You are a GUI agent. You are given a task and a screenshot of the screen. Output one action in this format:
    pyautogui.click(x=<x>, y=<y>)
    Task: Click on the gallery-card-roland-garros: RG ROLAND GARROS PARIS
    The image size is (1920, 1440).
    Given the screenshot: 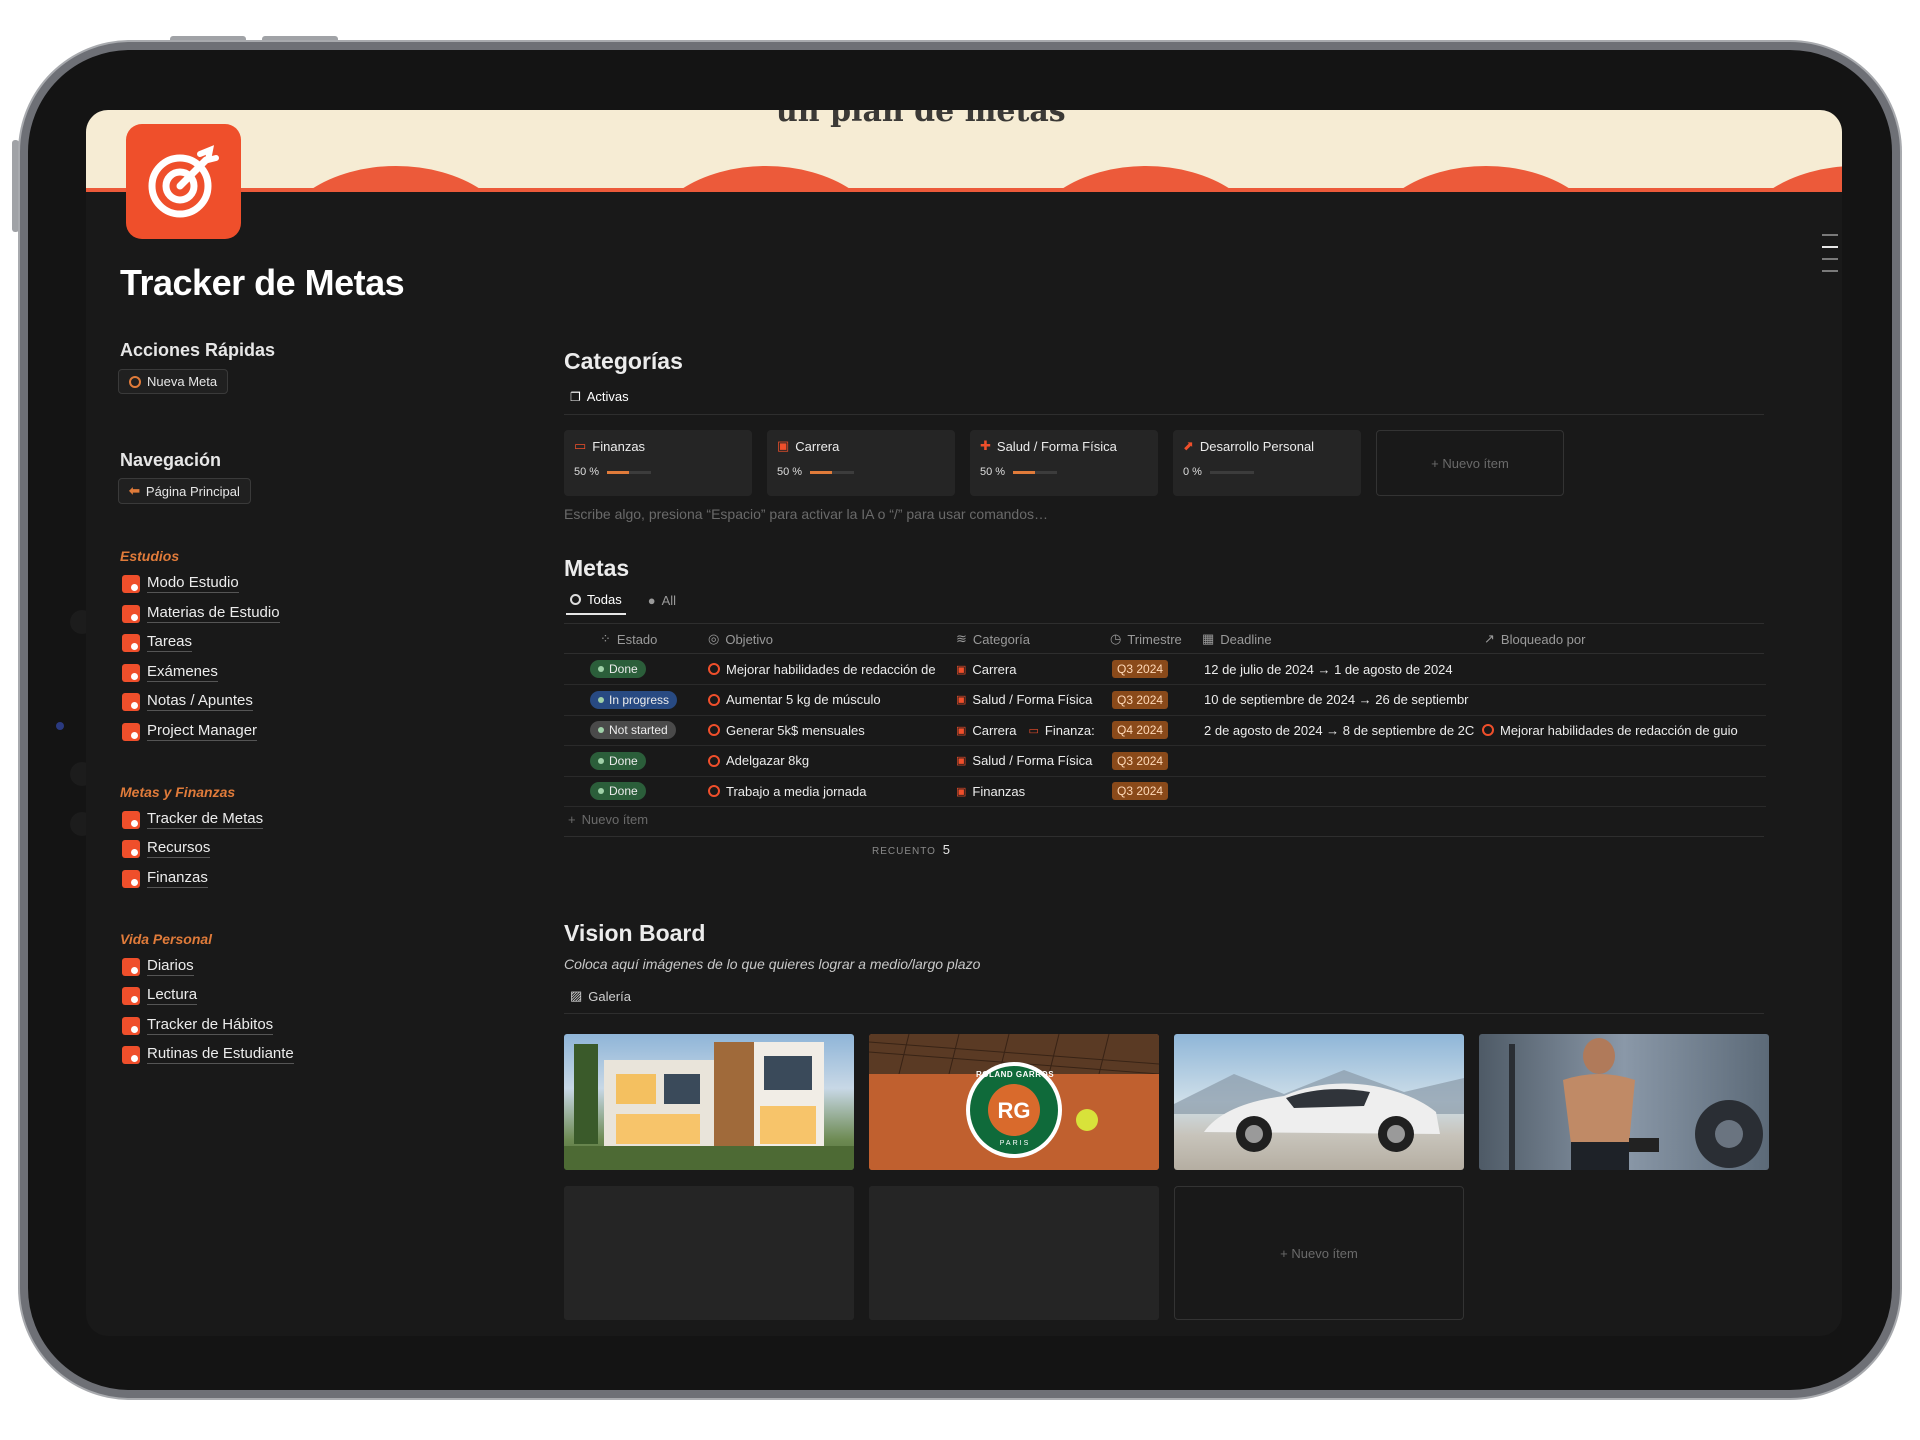 What is the action you would take?
    pyautogui.click(x=1014, y=1102)
    